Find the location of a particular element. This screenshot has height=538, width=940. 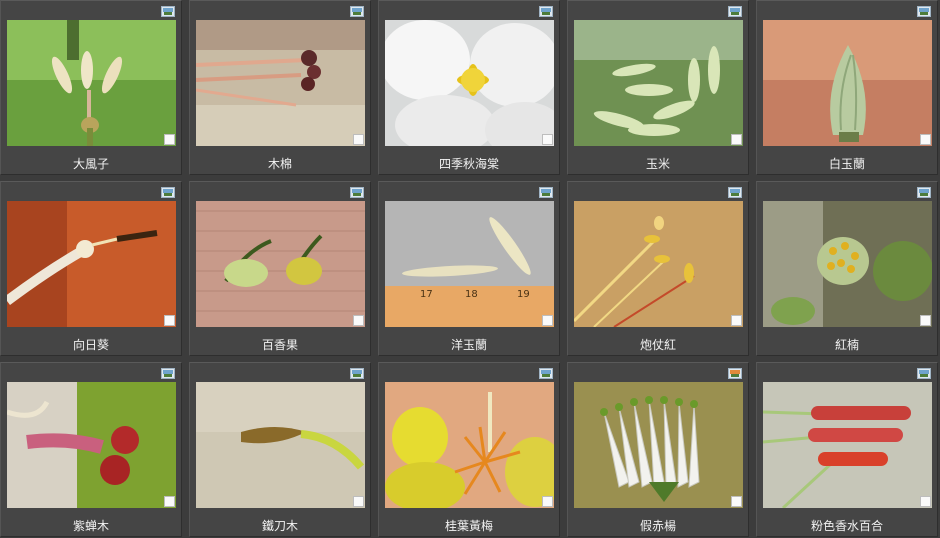

thumbnail-card: 百香果 is located at coordinates (280, 268).